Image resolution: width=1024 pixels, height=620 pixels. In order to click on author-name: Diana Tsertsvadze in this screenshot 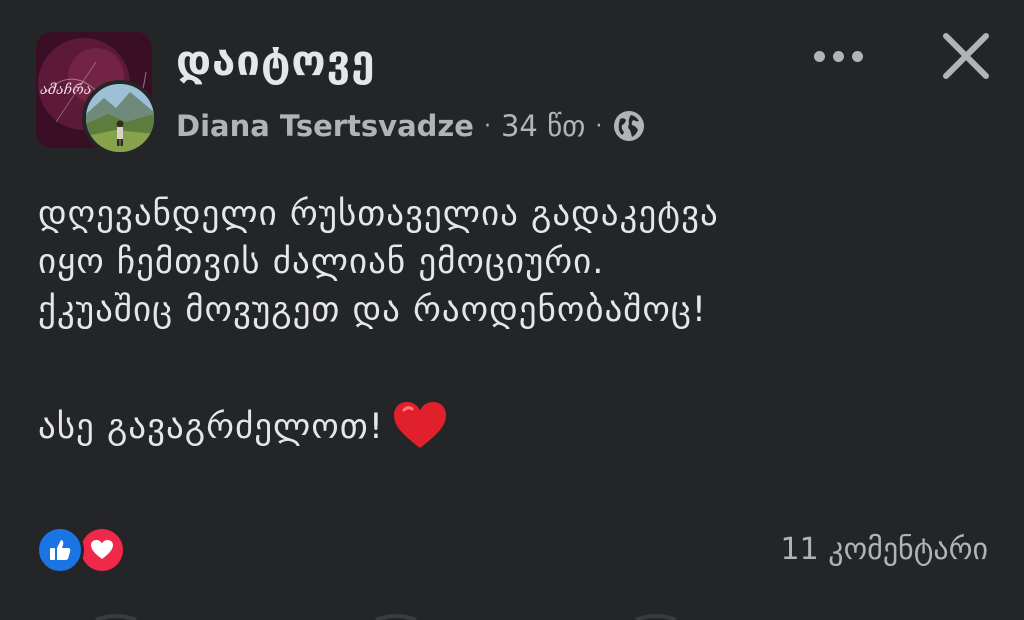, I will do `click(325, 126)`.